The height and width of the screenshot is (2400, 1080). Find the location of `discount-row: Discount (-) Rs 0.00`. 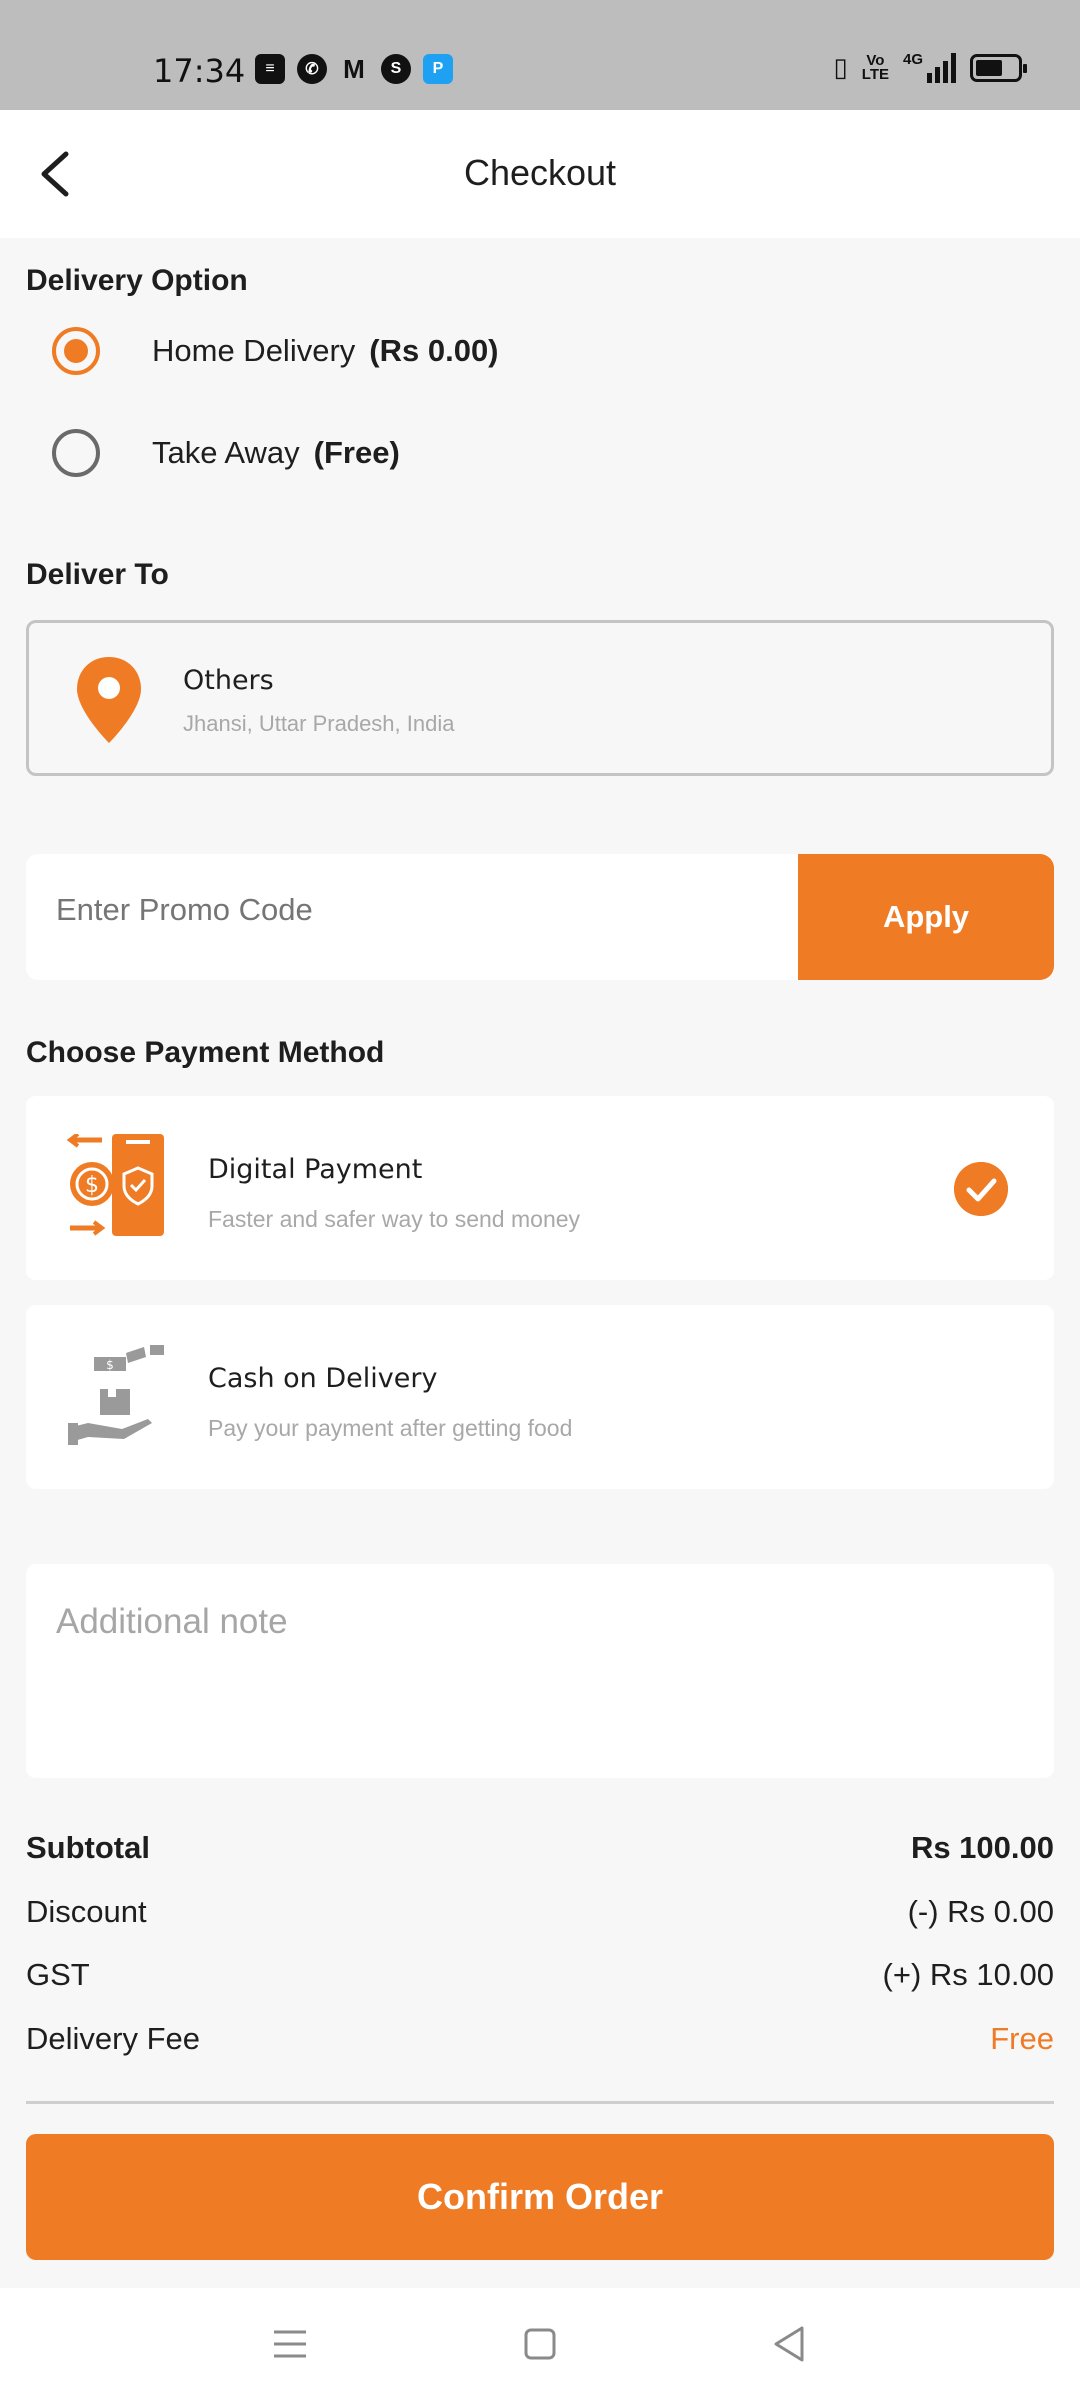

discount-row: Discount (-) Rs 0.00 is located at coordinates (540, 1912).